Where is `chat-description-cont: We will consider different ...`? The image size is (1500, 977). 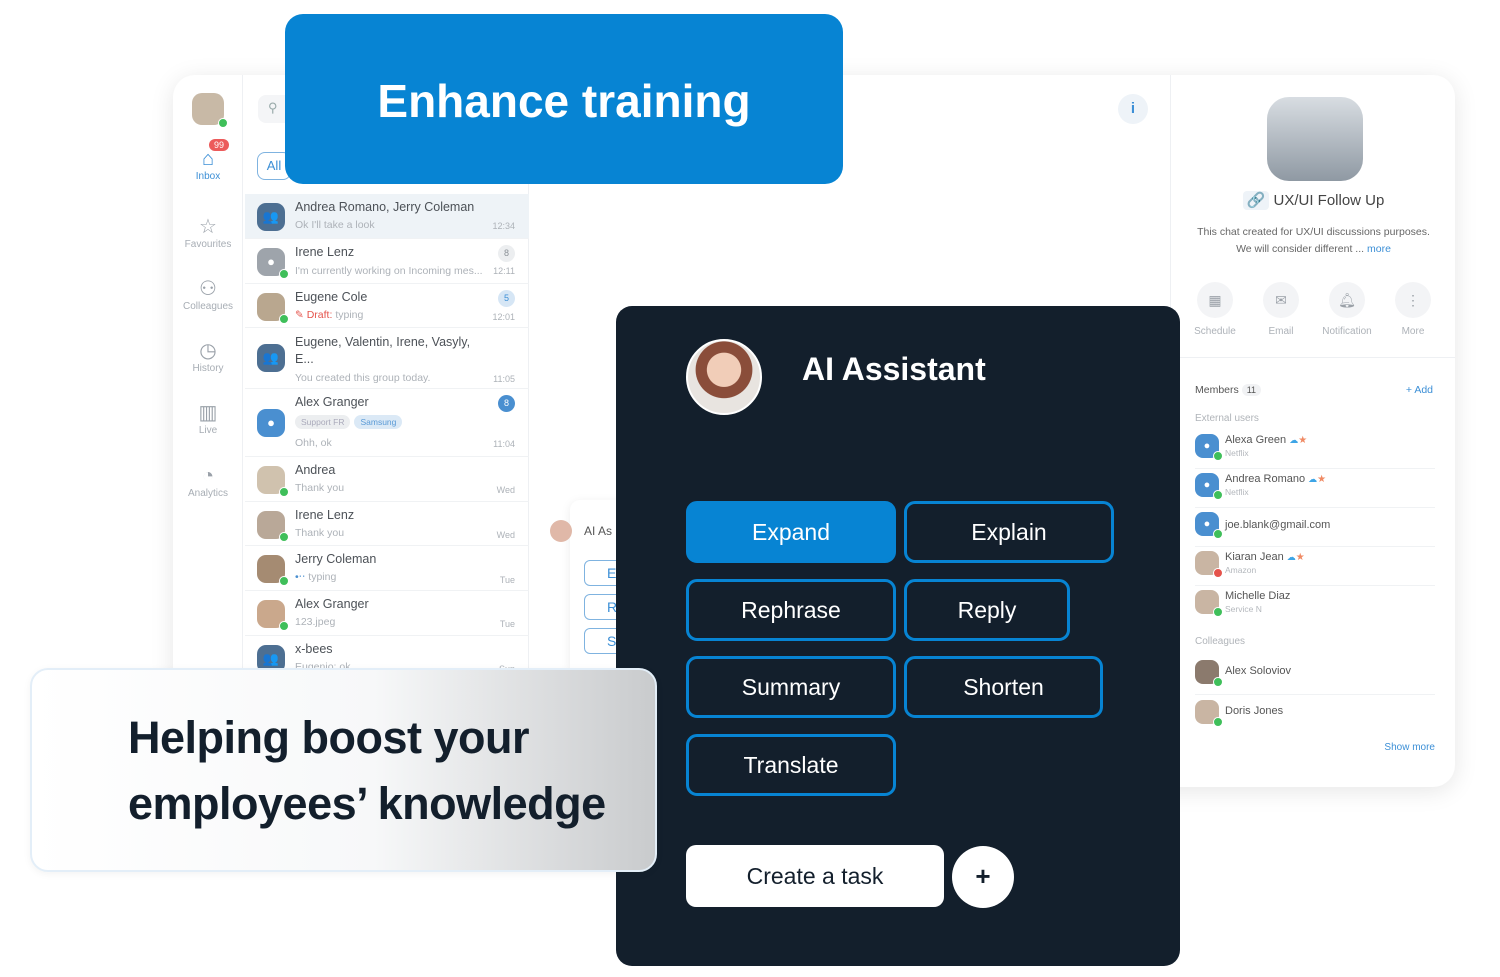 chat-description-cont: We will consider different ... is located at coordinates (1300, 249).